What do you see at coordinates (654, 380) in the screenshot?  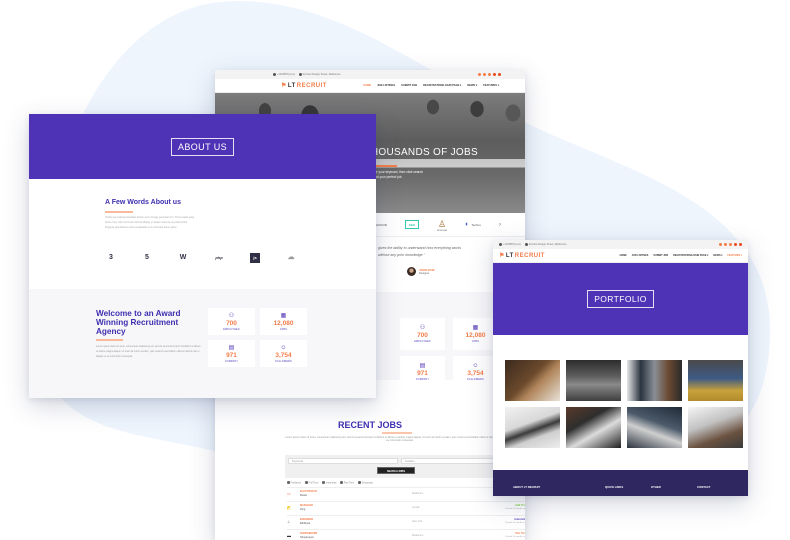 I see `photo-meeting` at bounding box center [654, 380].